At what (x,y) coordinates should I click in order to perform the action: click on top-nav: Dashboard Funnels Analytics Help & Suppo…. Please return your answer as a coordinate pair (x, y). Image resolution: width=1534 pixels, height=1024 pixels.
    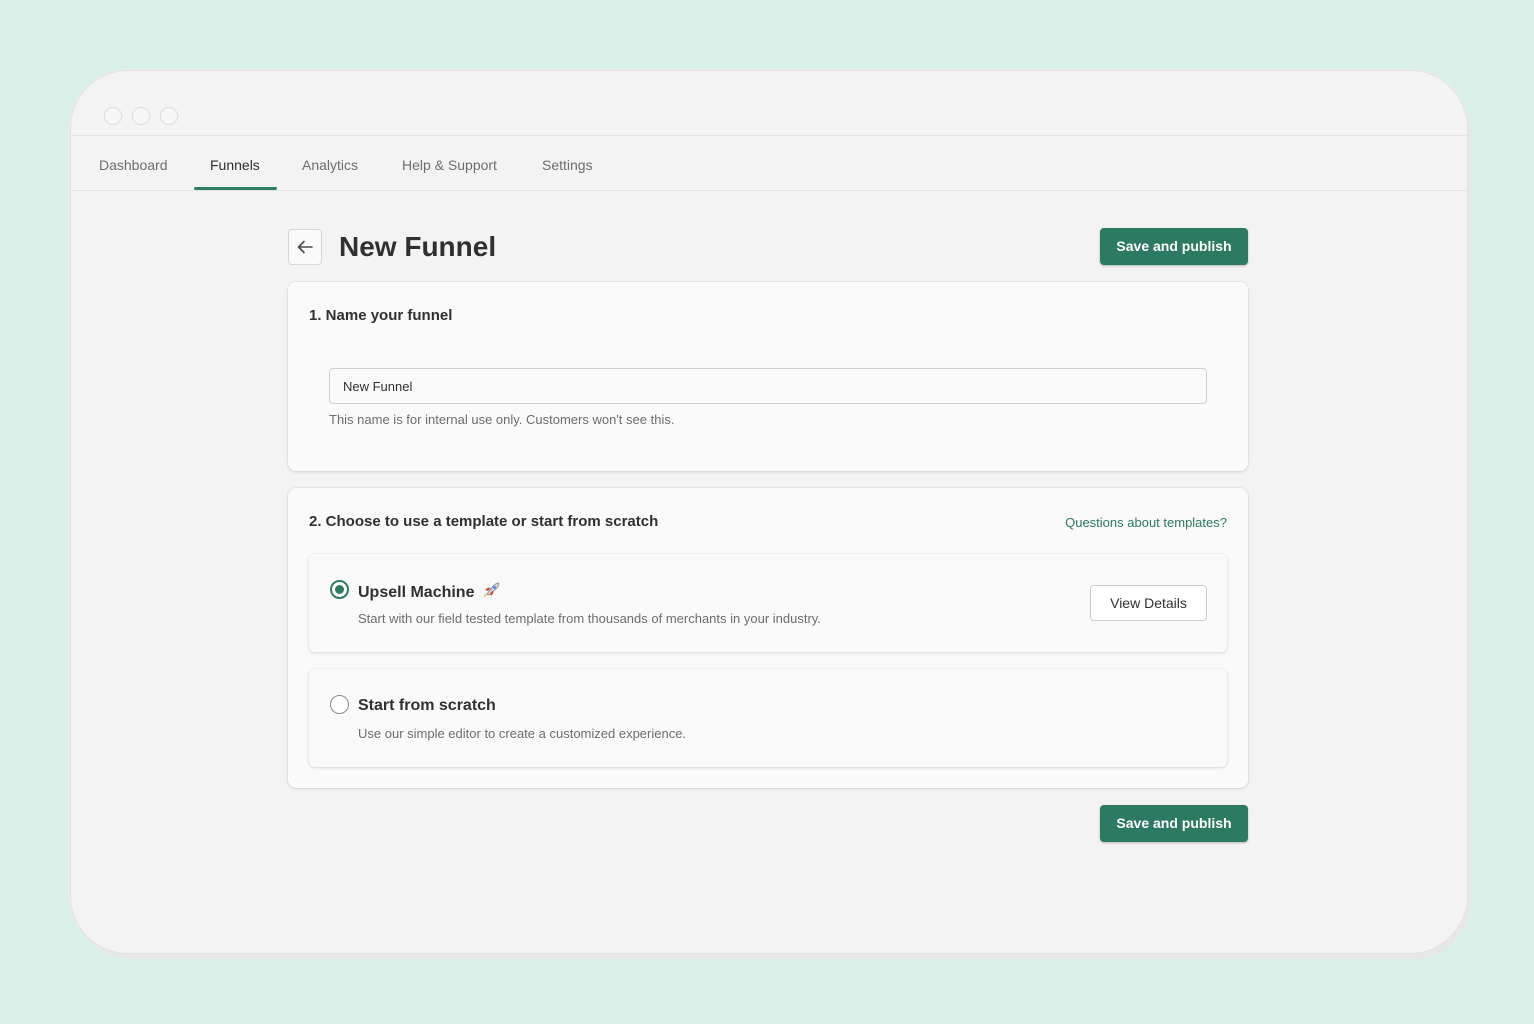
    Looking at the image, I should click on (769, 163).